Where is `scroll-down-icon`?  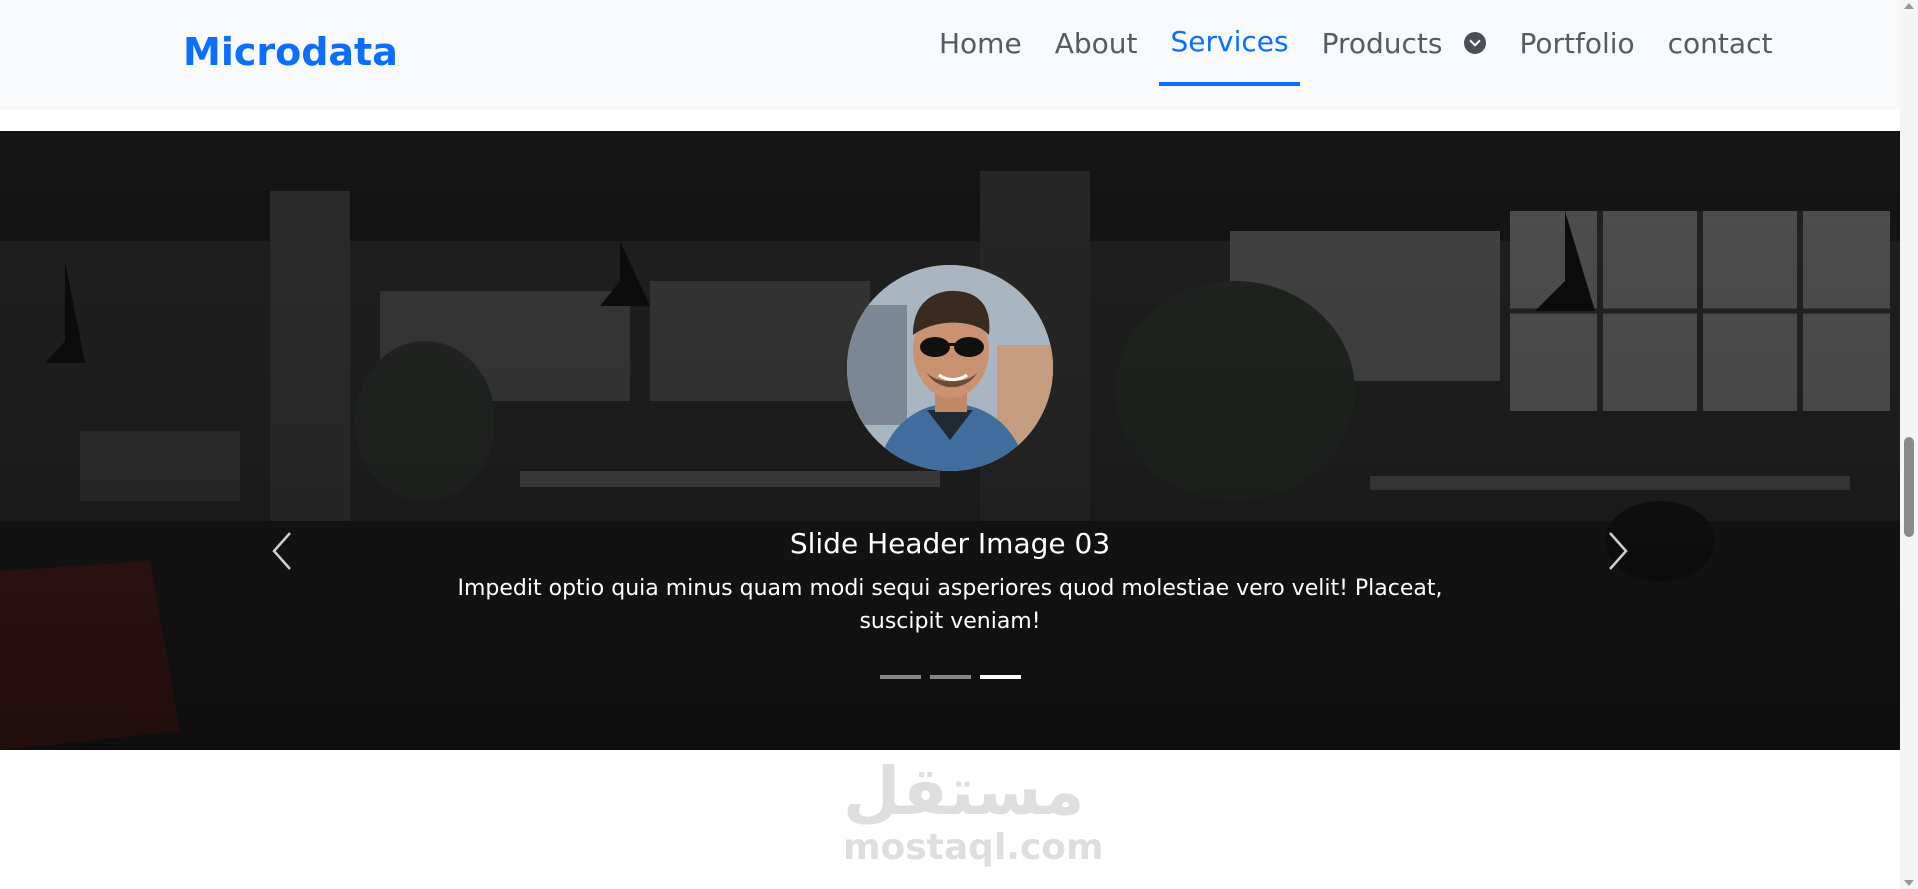
scroll-down-icon is located at coordinates (1909, 883).